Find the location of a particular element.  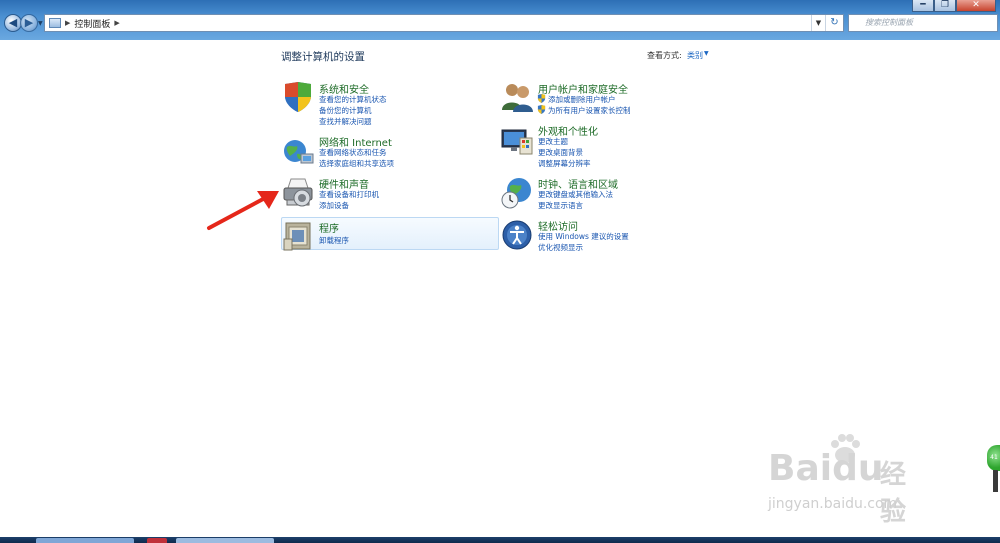

link-troubleshoot: 查找并解决问题 is located at coordinates (345, 121).